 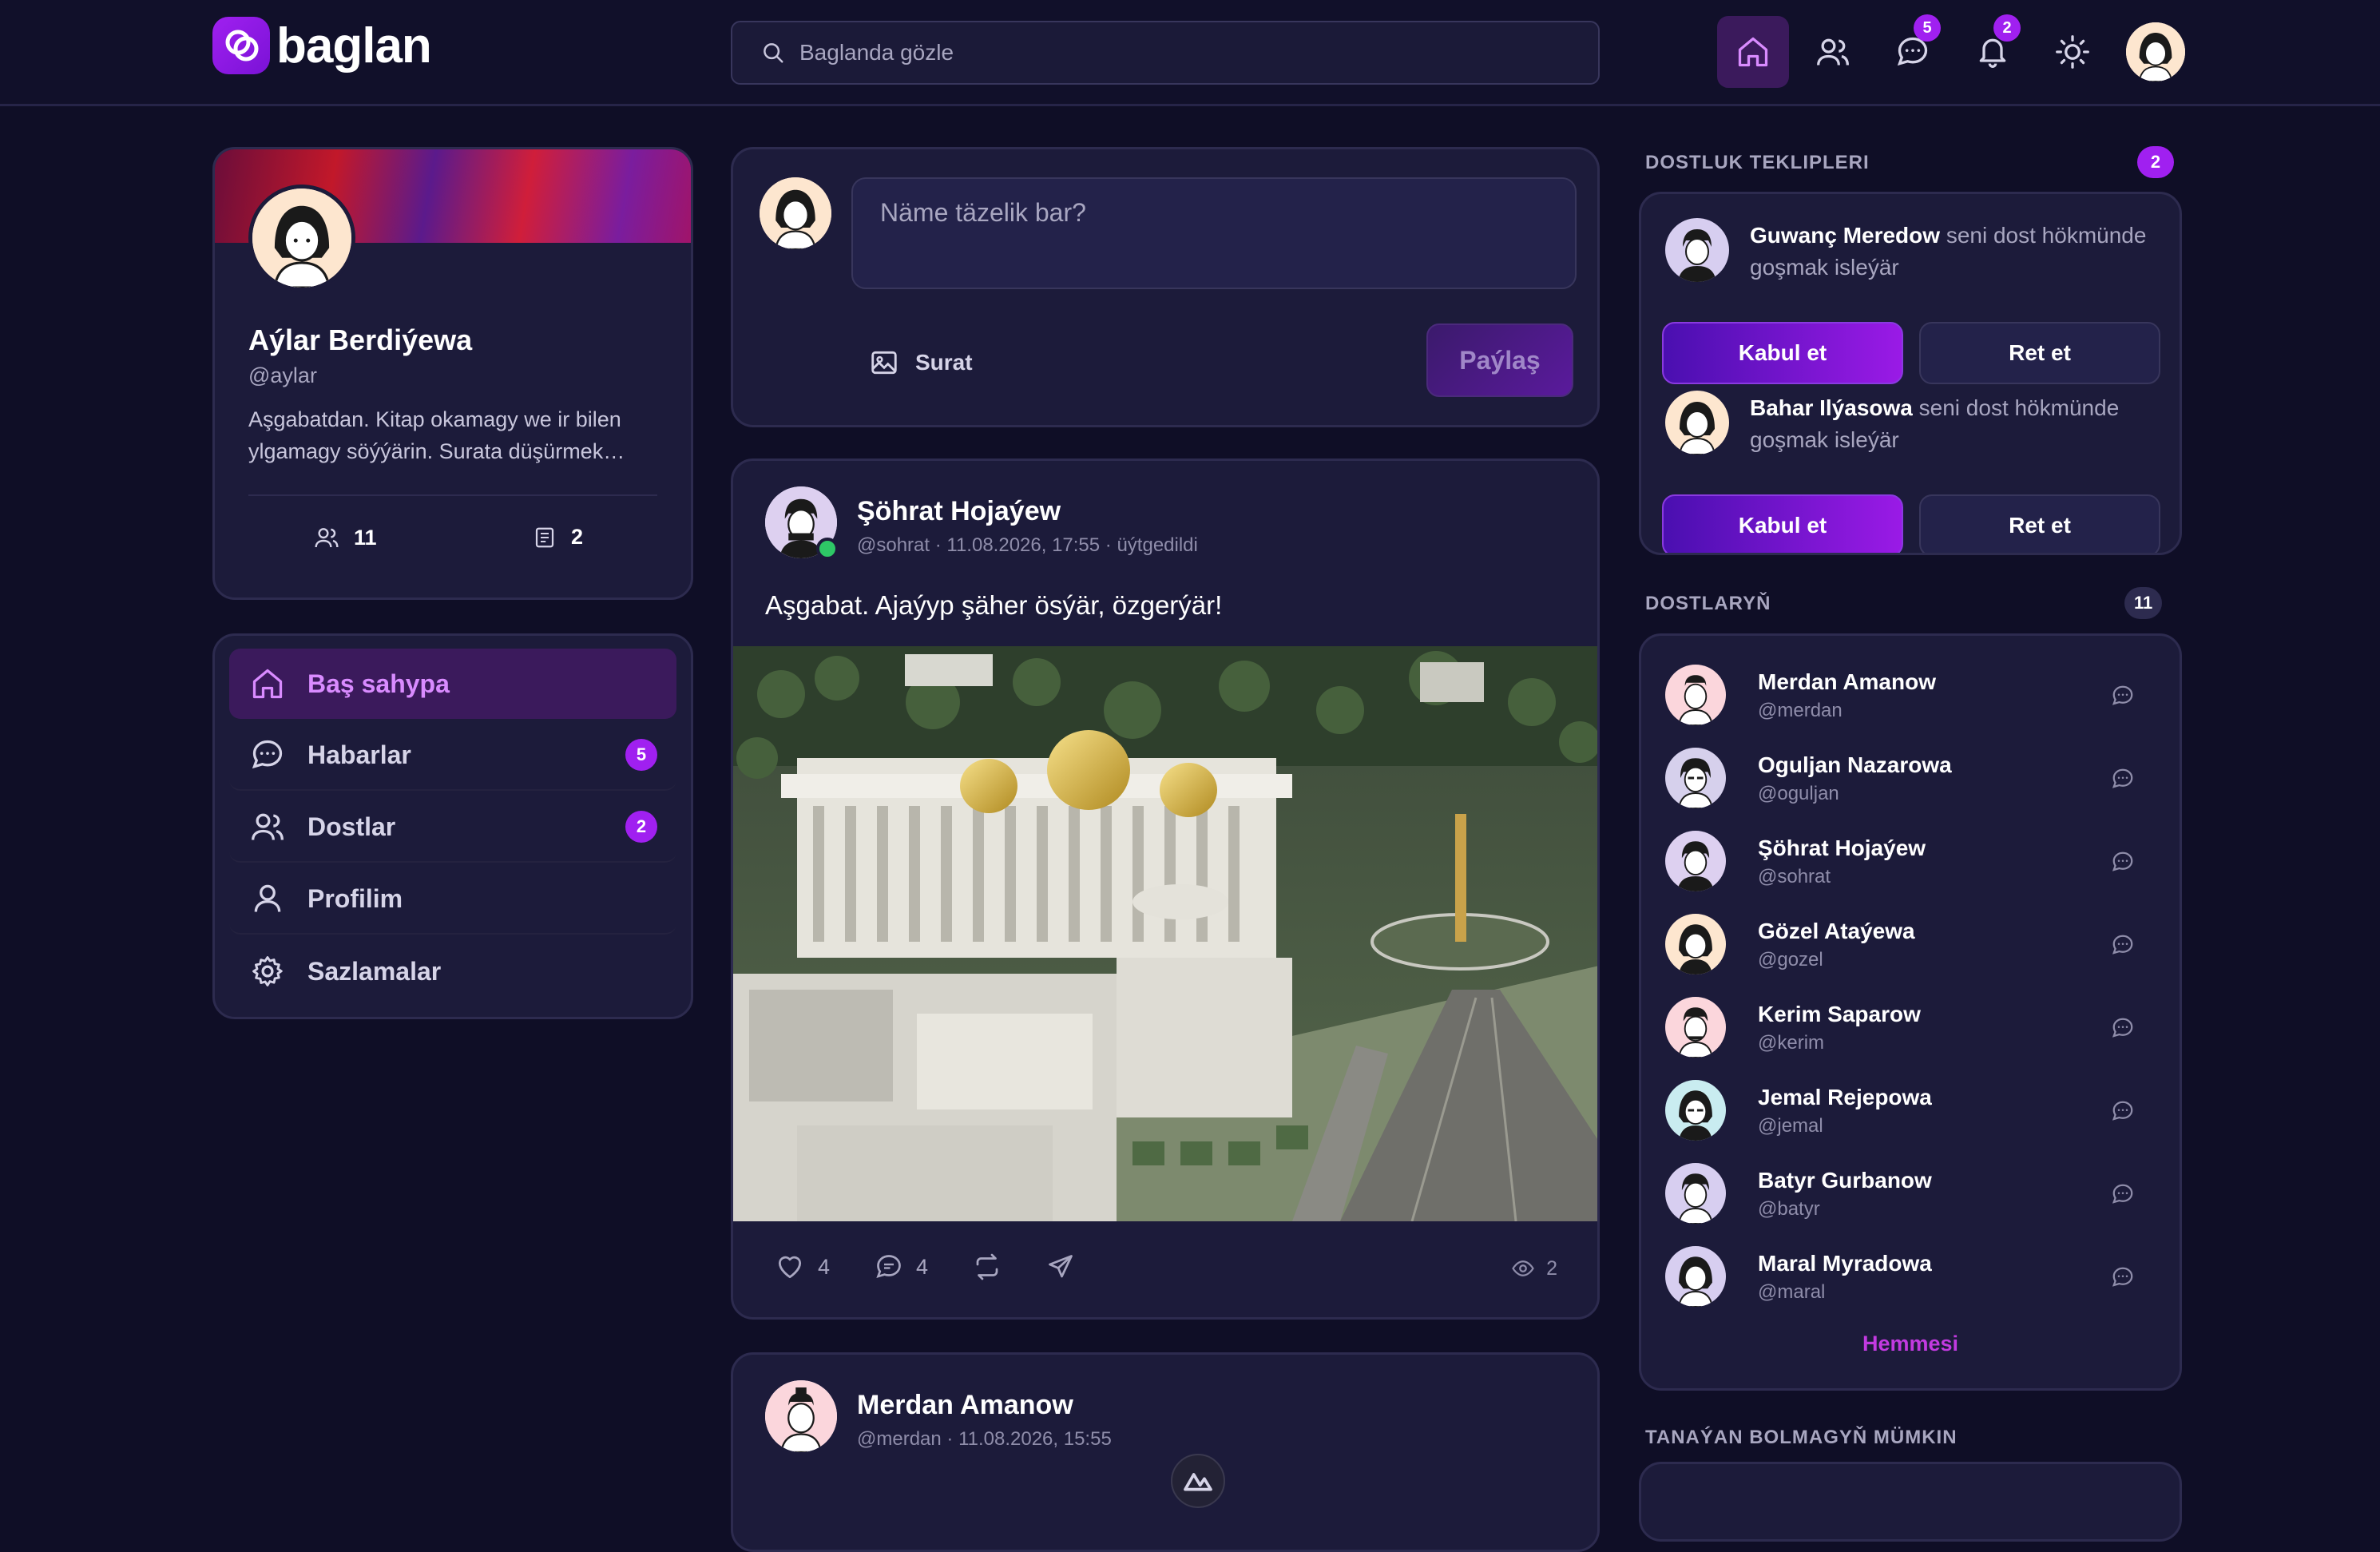 I want to click on theme-toggle-button, so click(x=2072, y=52).